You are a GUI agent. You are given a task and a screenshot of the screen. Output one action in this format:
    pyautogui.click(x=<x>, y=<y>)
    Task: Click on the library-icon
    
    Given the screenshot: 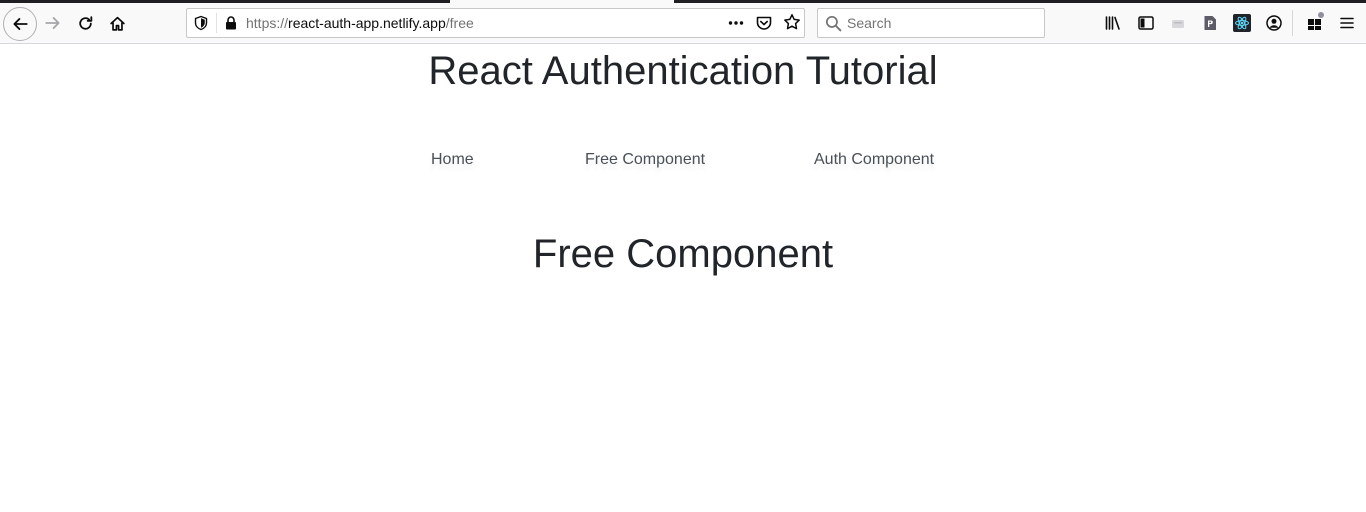 What is the action you would take?
    pyautogui.click(x=1112, y=23)
    